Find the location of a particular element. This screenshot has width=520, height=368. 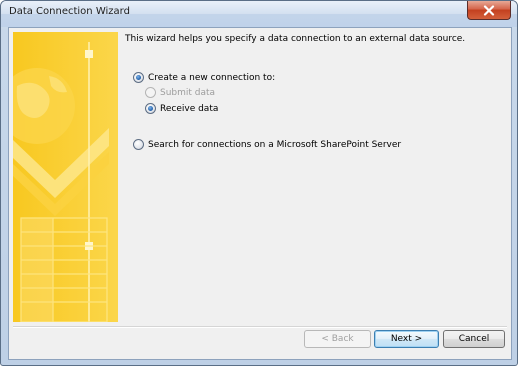

cancel-button: Cancel is located at coordinates (474, 339).